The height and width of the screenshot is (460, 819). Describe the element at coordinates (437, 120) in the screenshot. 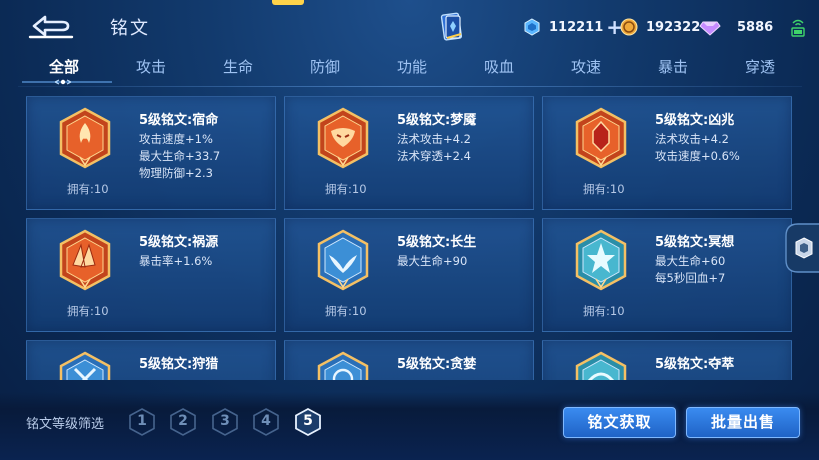

I see `inscription-name: 5级铭文:梦魇` at that location.